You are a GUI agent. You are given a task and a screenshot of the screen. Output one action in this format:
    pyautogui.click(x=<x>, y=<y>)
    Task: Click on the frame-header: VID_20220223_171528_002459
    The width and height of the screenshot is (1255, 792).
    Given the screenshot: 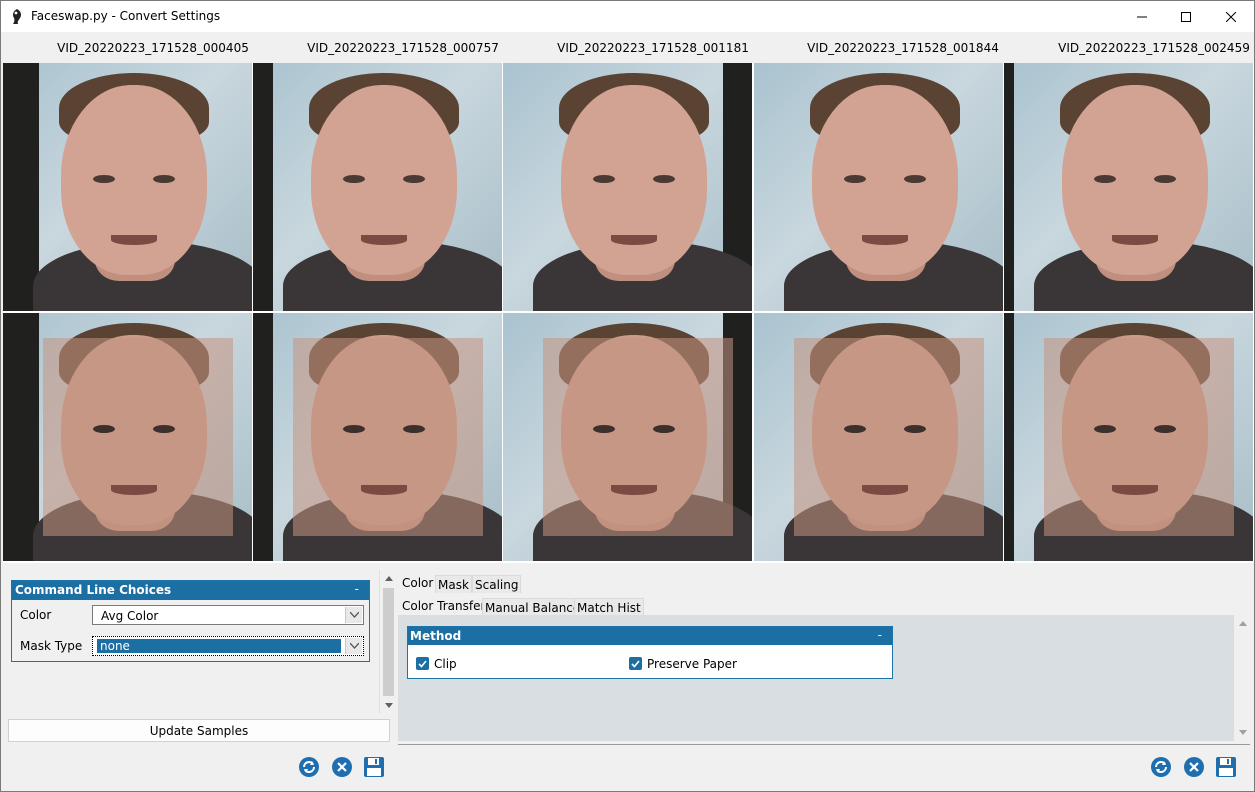 What is the action you would take?
    pyautogui.click(x=1154, y=48)
    